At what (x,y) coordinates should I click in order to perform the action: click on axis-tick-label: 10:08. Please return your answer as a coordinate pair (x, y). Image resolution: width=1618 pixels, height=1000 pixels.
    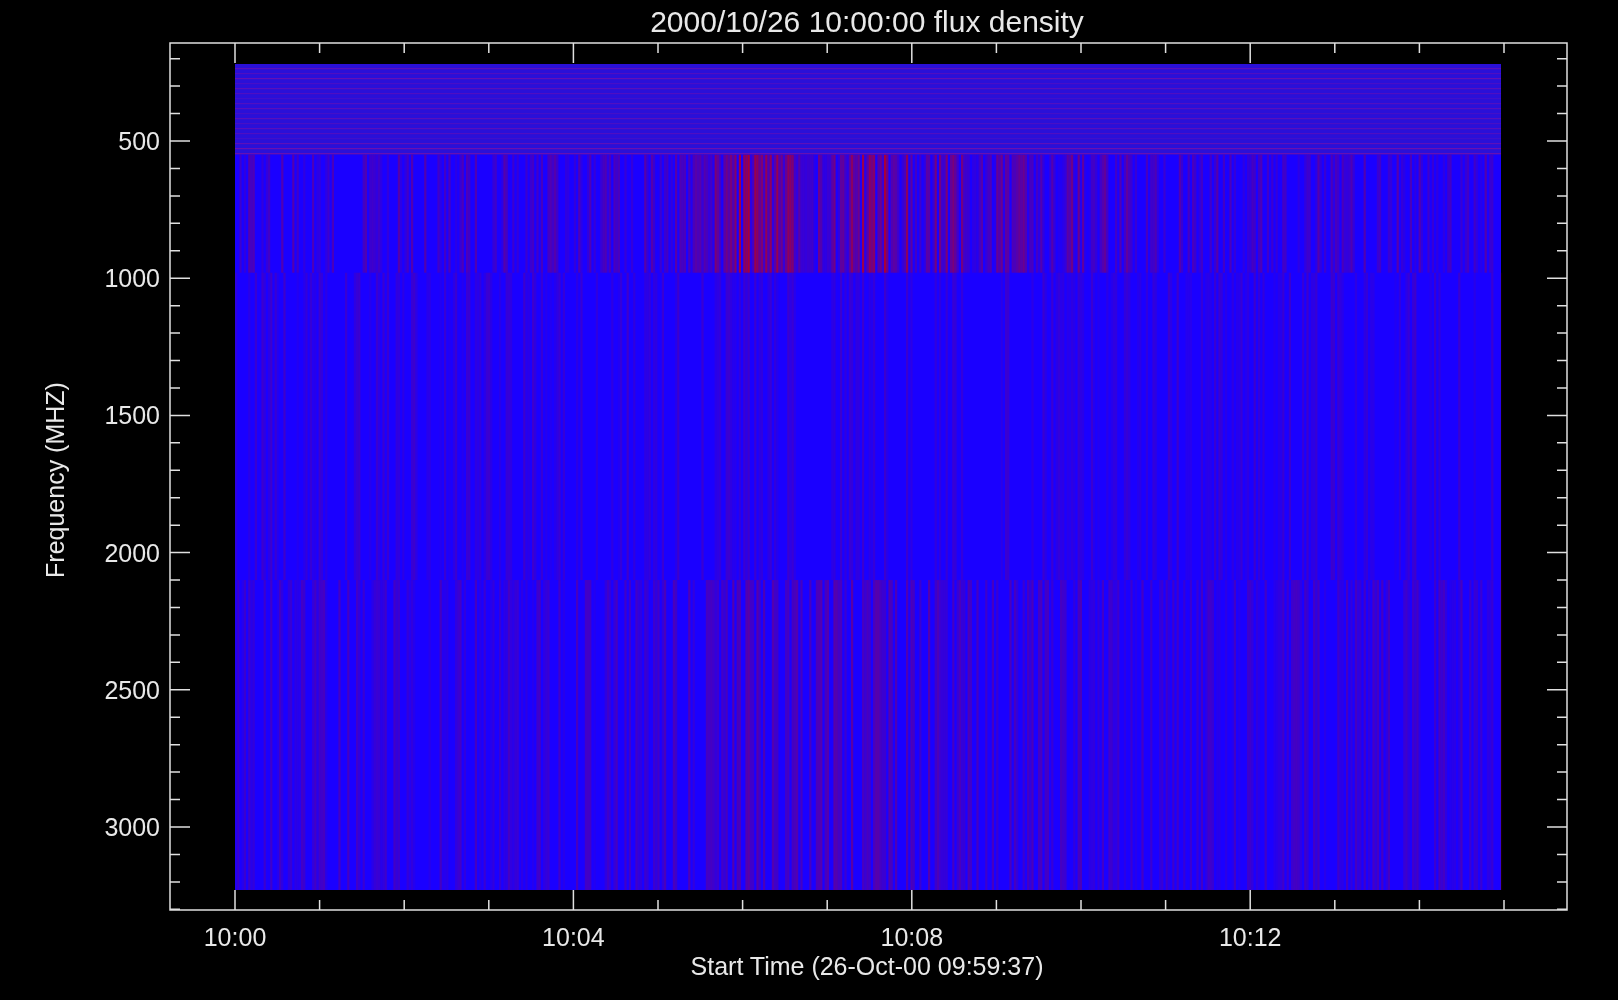
    Looking at the image, I should click on (912, 937).